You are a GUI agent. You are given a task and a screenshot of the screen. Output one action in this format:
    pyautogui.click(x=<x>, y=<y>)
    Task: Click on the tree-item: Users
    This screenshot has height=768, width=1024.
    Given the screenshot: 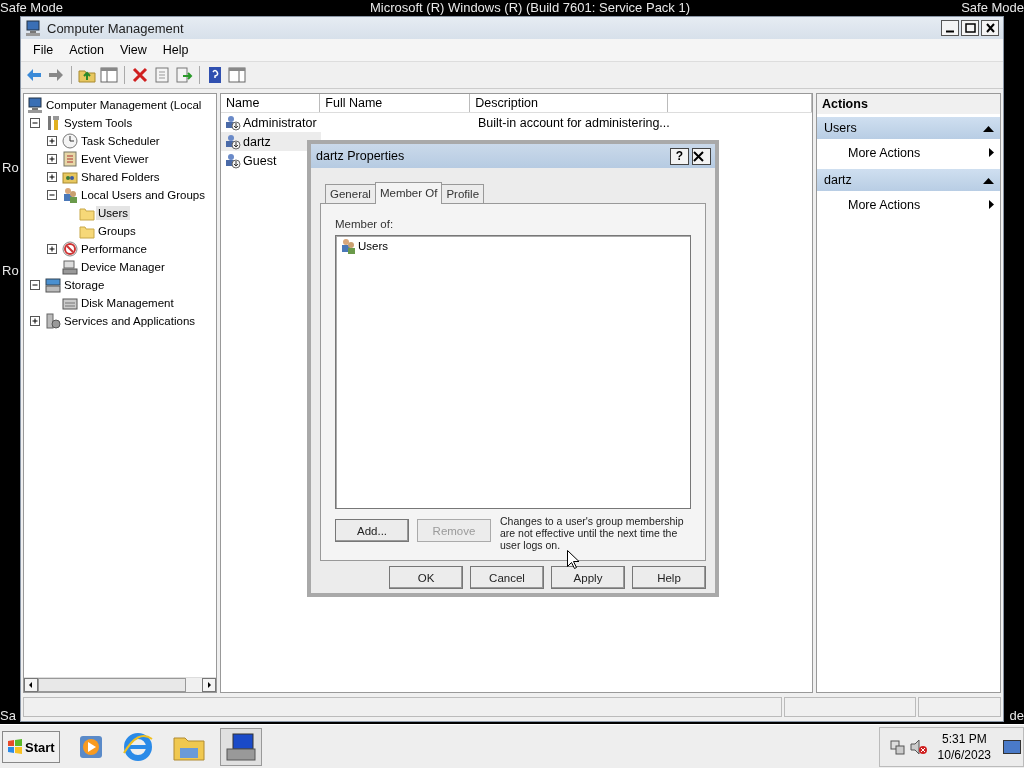 What is the action you would take?
    pyautogui.click(x=113, y=213)
    